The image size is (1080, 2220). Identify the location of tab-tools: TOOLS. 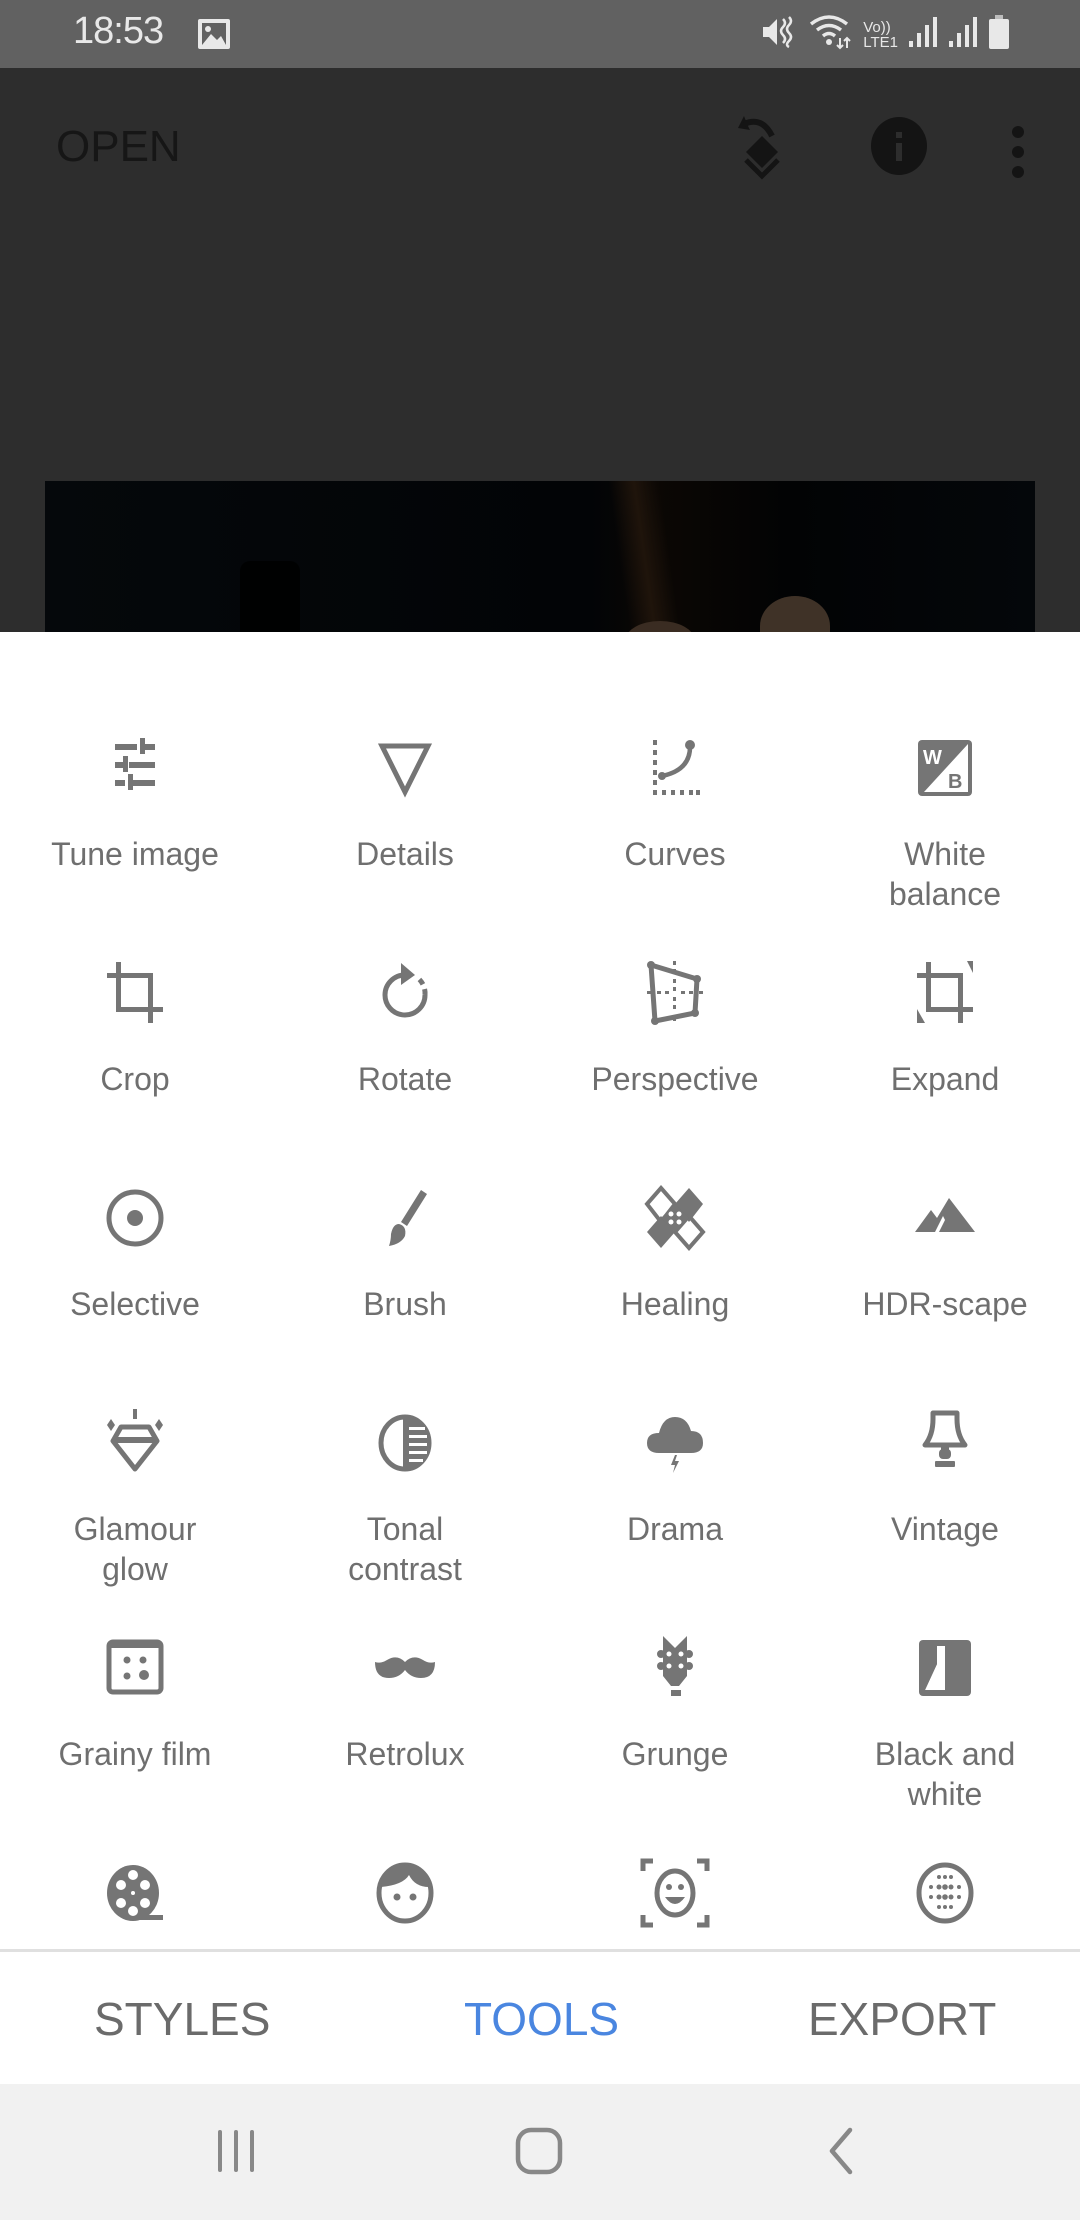
(541, 2019).